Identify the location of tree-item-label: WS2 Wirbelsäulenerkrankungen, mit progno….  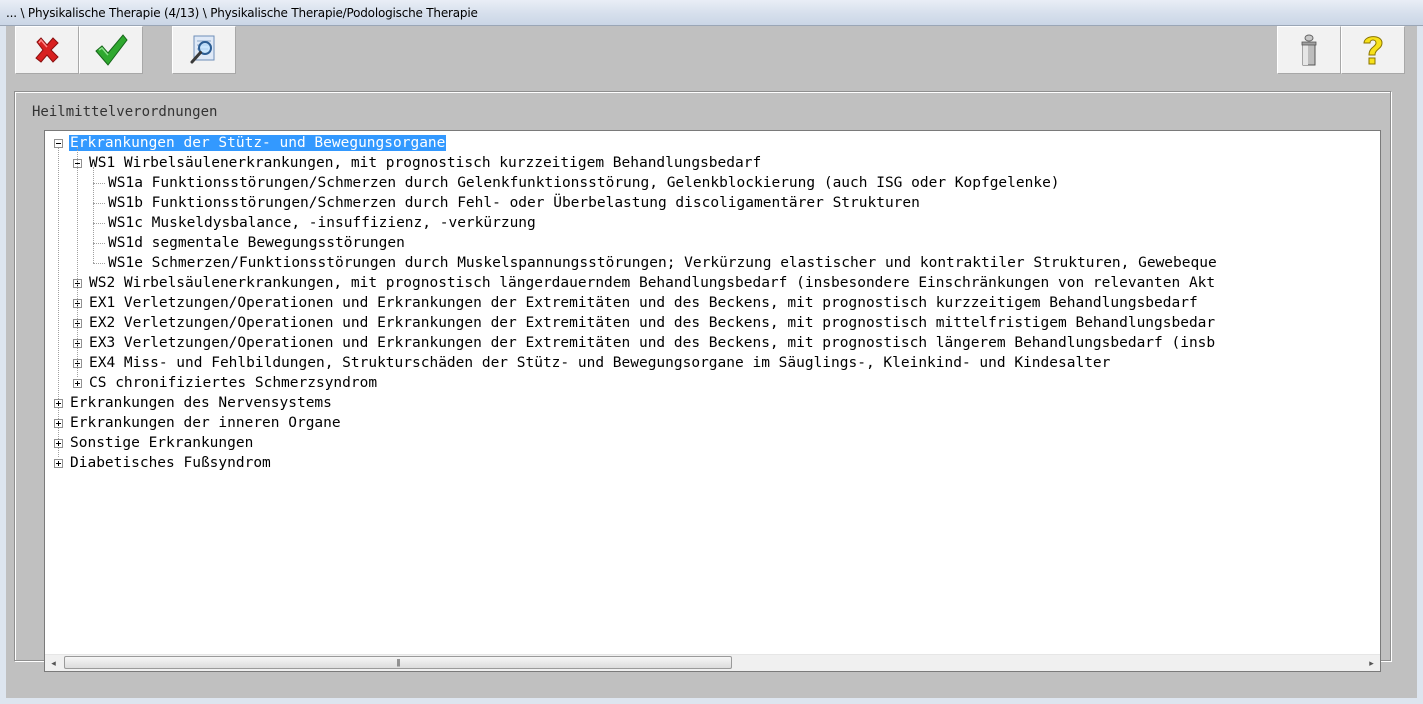
(652, 283).